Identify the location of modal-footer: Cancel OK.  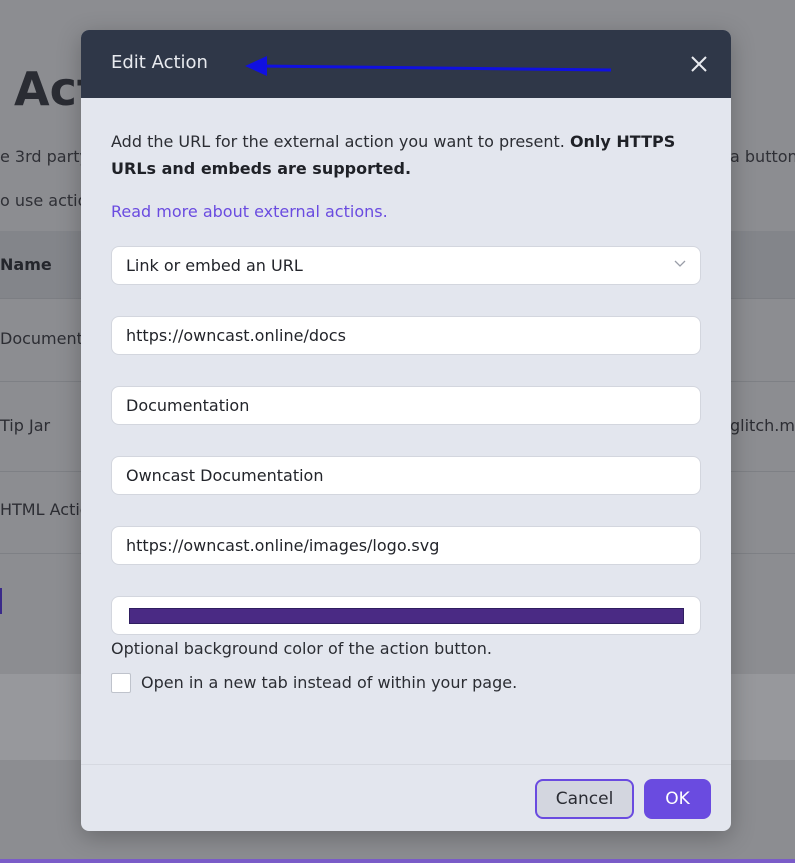
(406, 797).